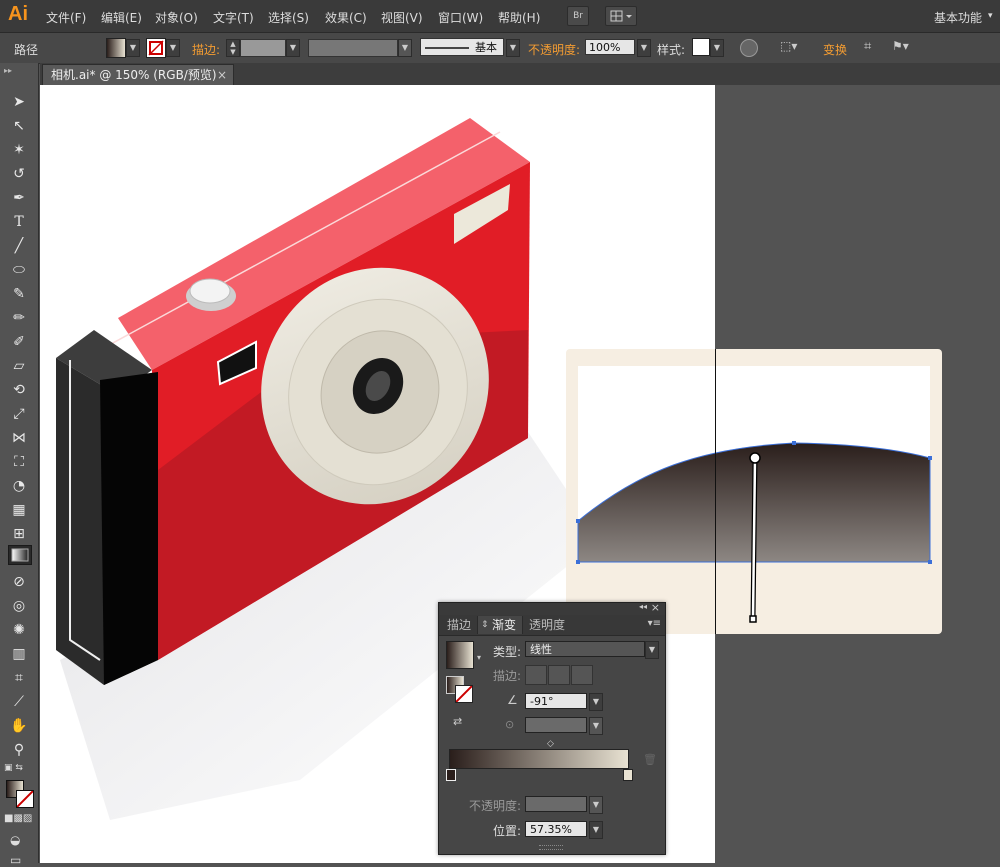 The image size is (1000, 867). I want to click on panel-collapse-icon: ◂◂, so click(643, 606).